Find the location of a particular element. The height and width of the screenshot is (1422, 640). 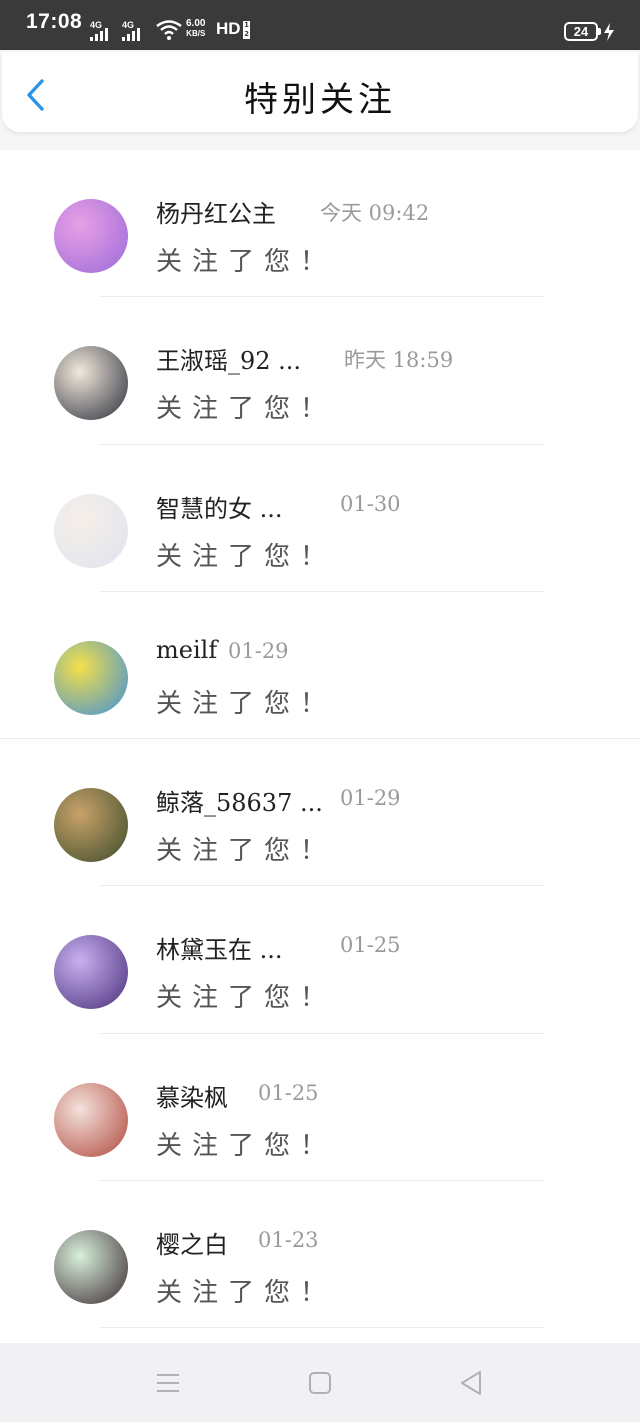

follow-time: 01-23 is located at coordinates (288, 1240).